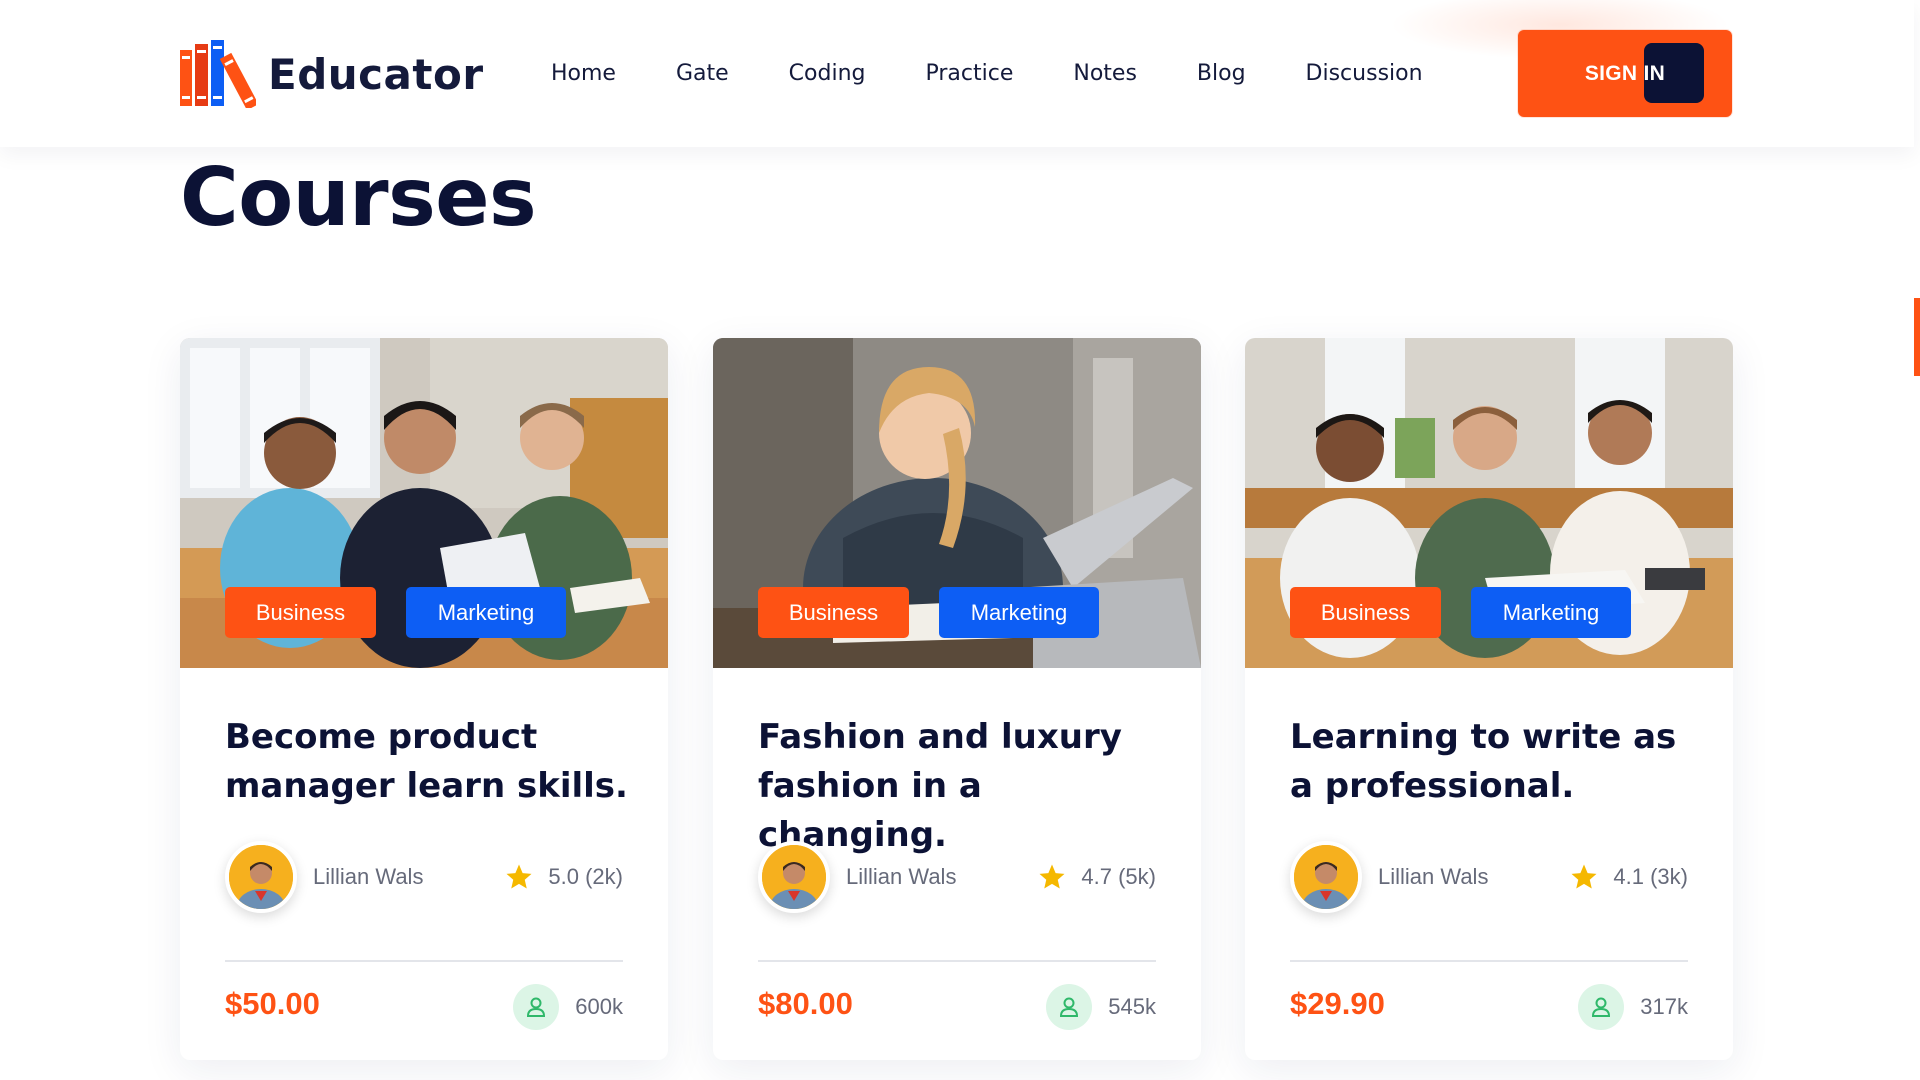 The width and height of the screenshot is (1920, 1080). I want to click on rating-value: 5.0 (2k), so click(585, 876).